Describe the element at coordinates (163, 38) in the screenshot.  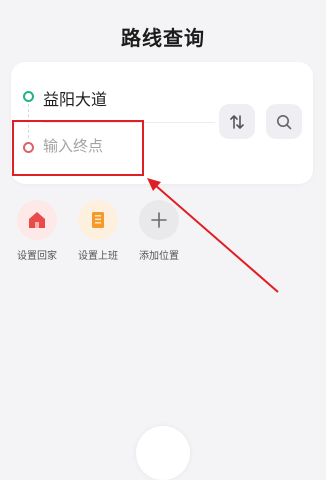
I see `page-title: 路线查询` at that location.